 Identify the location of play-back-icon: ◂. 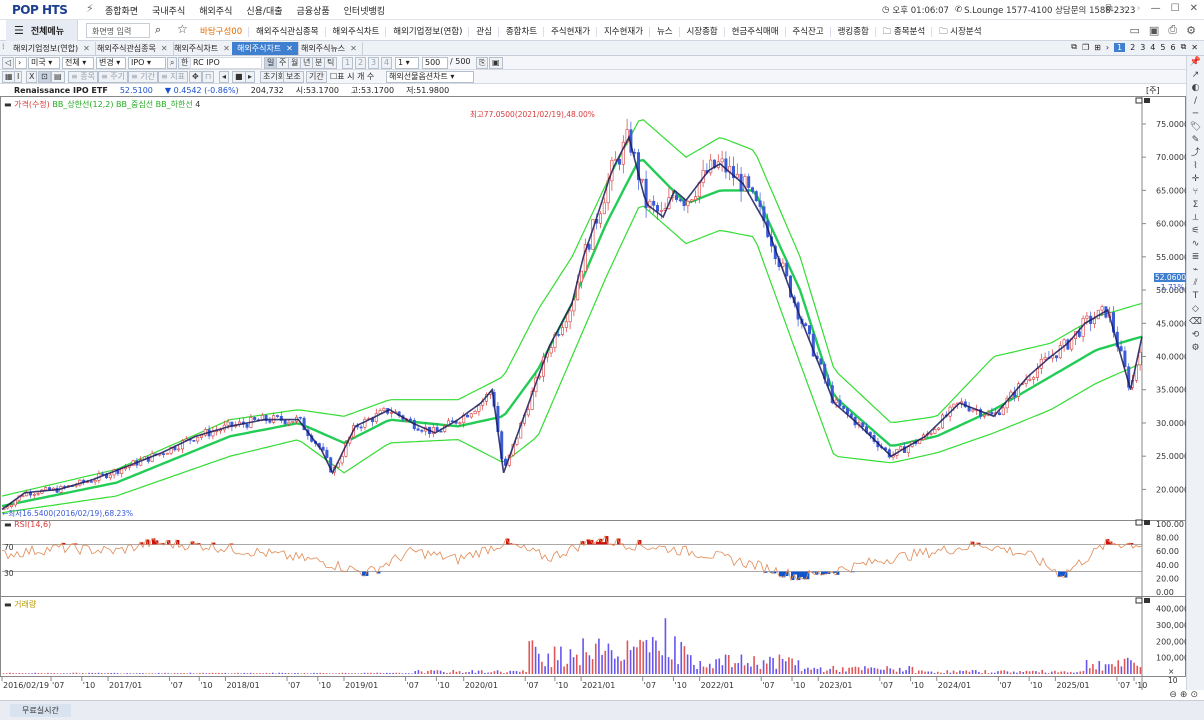
(224, 77).